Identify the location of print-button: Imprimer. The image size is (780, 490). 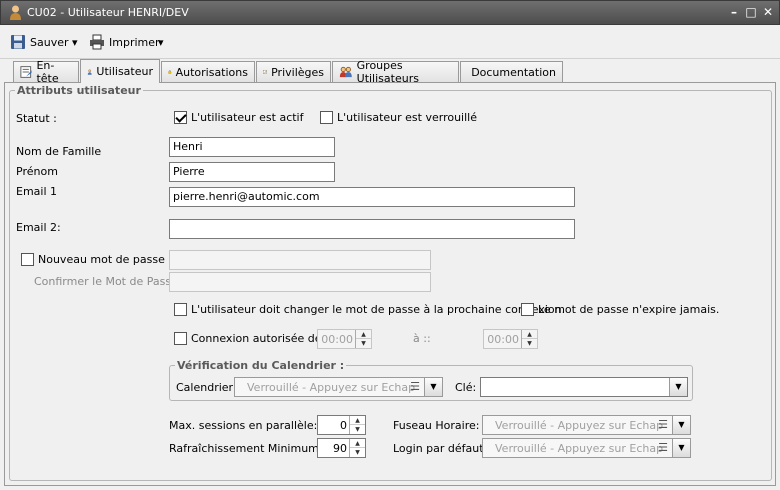
(124, 42).